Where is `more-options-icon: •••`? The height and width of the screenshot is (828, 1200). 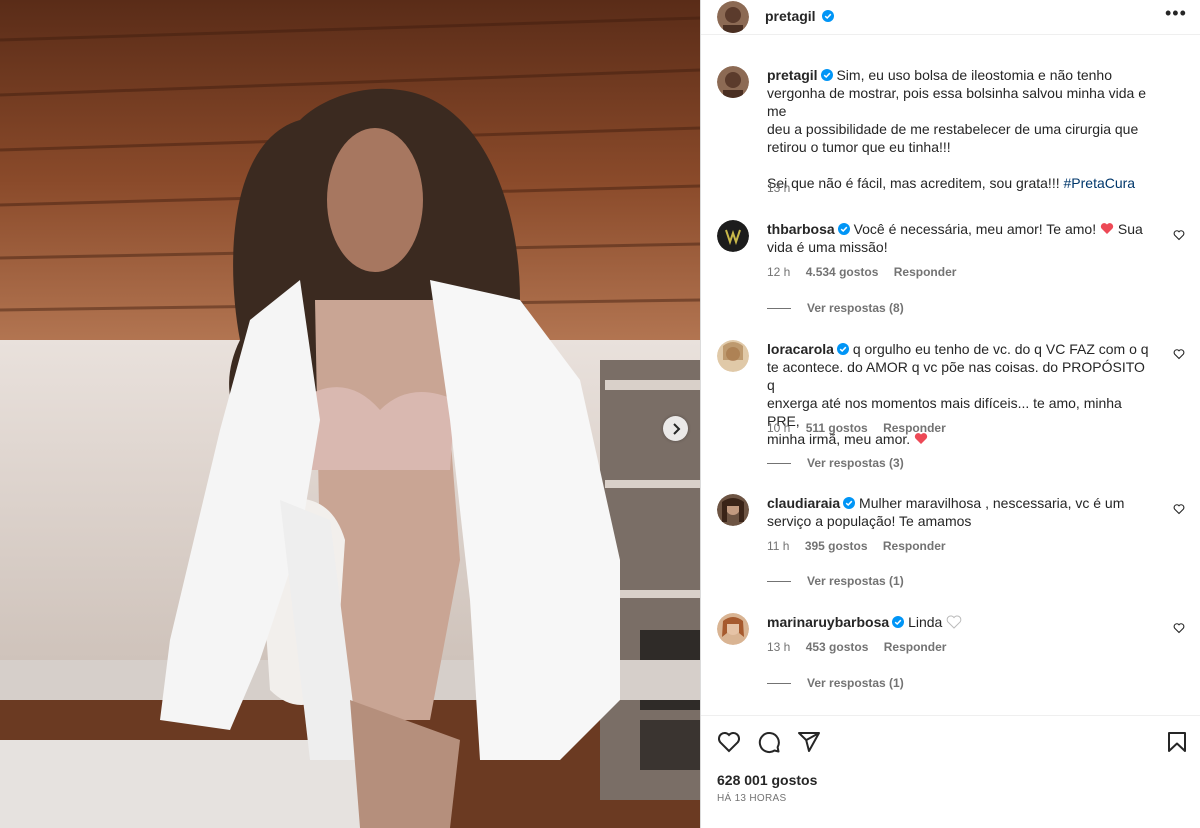
more-options-icon: ••• is located at coordinates (1176, 13).